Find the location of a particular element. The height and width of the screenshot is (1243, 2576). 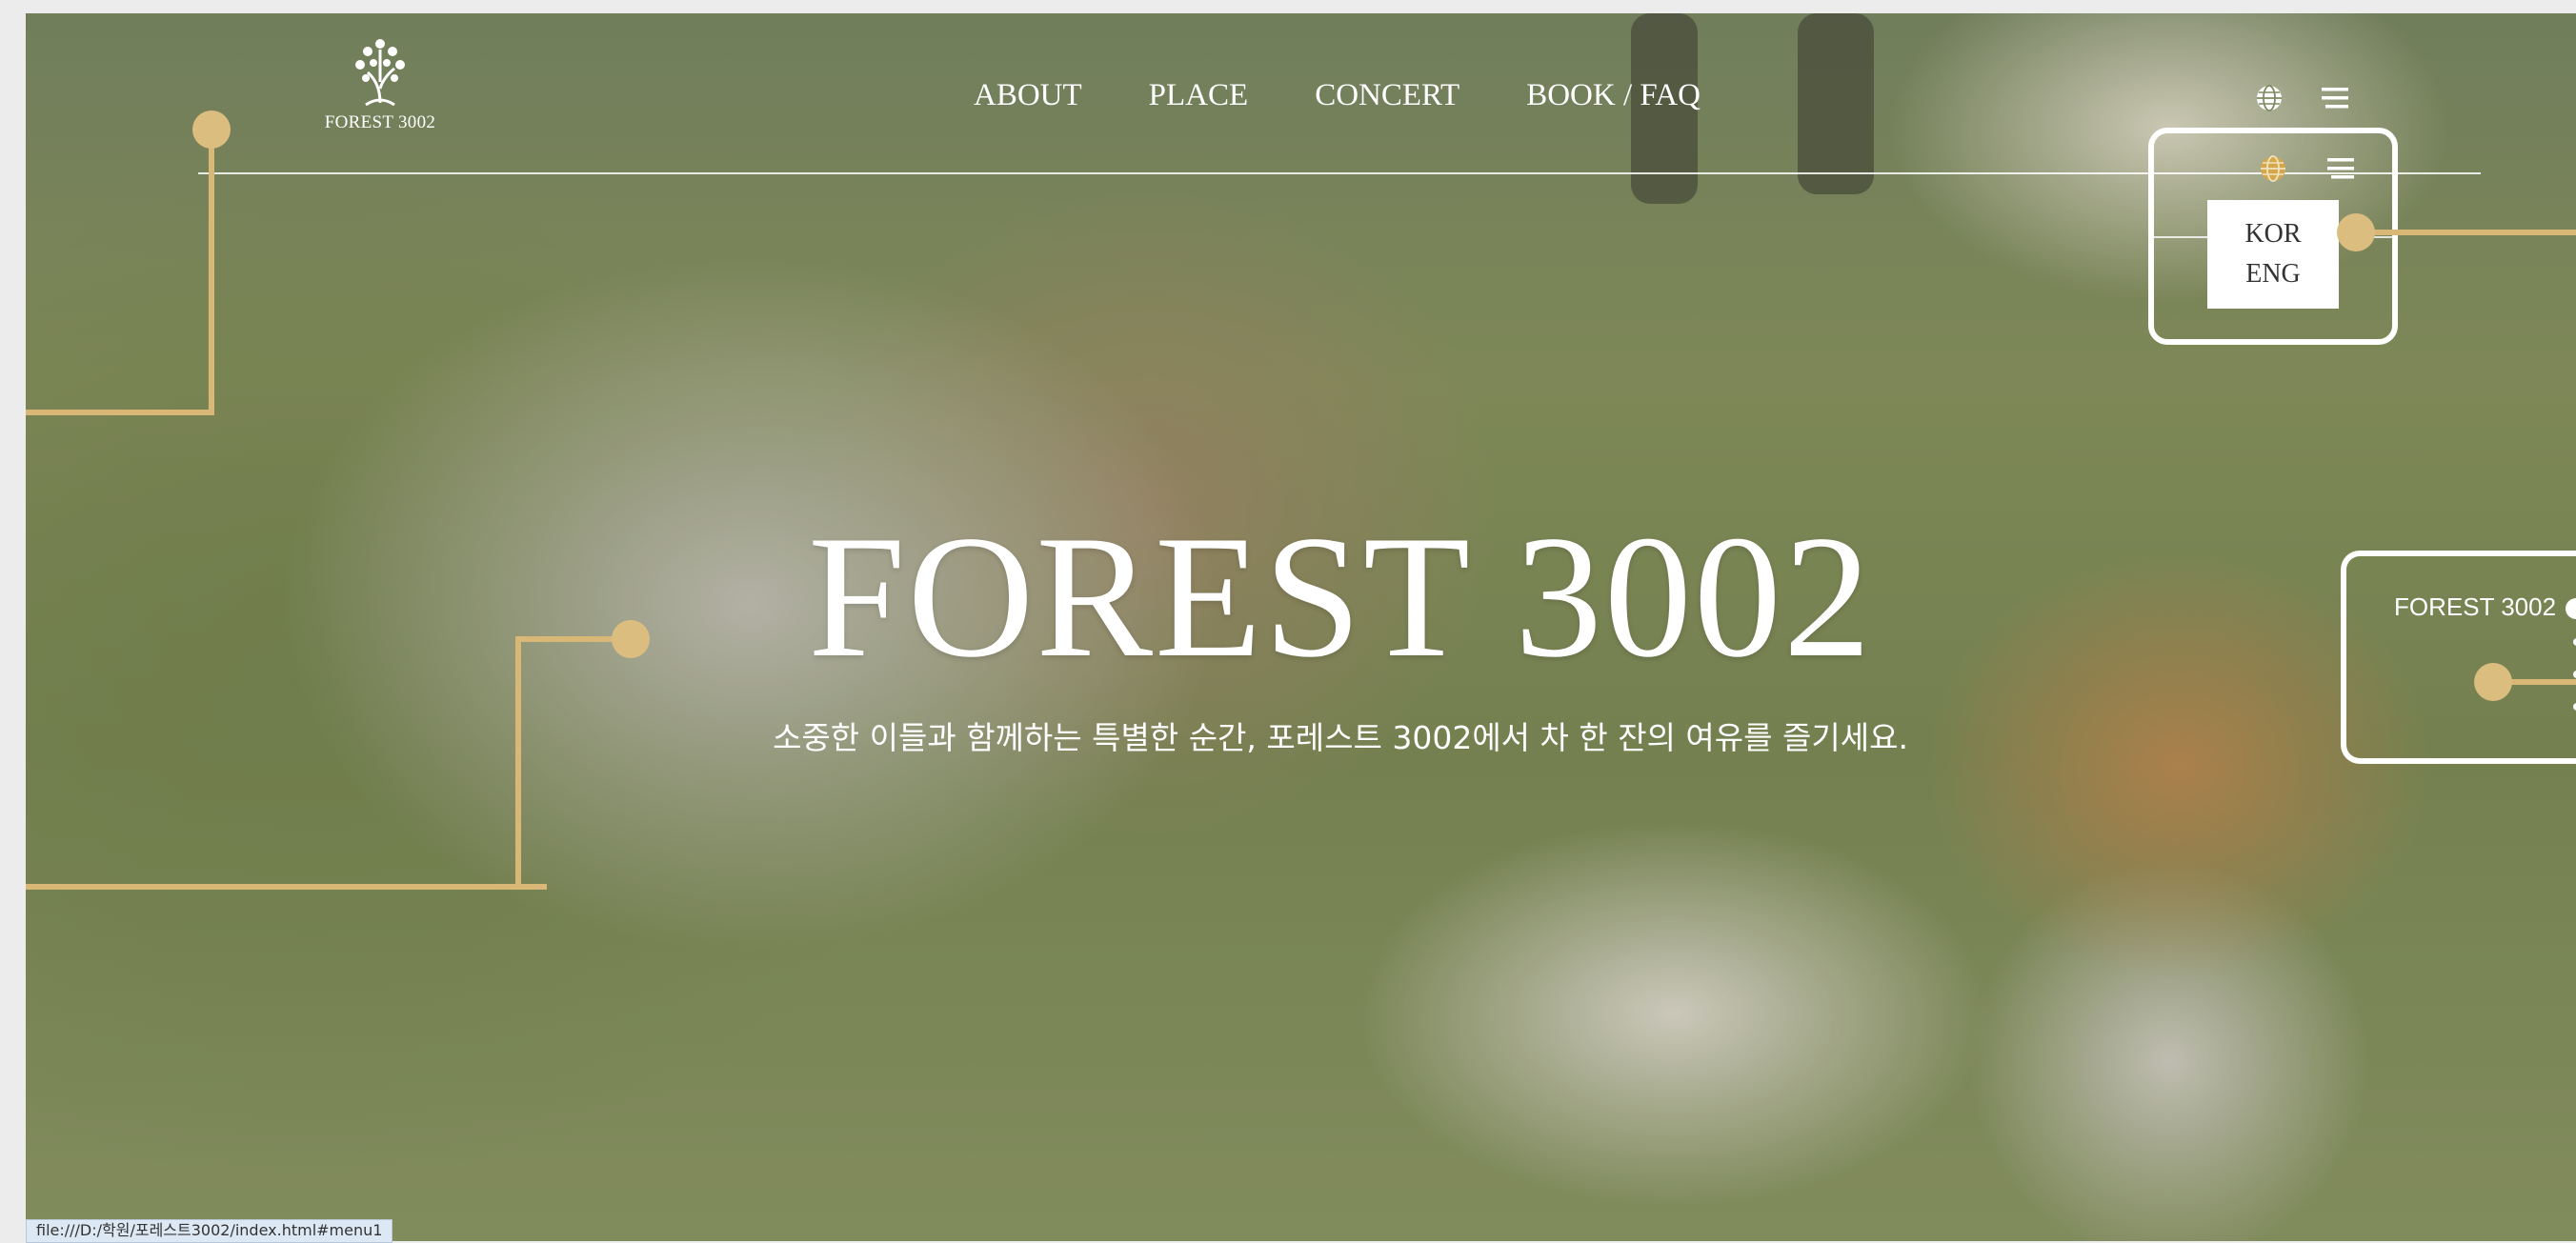

language-option-kor: KOR is located at coordinates (2273, 234).